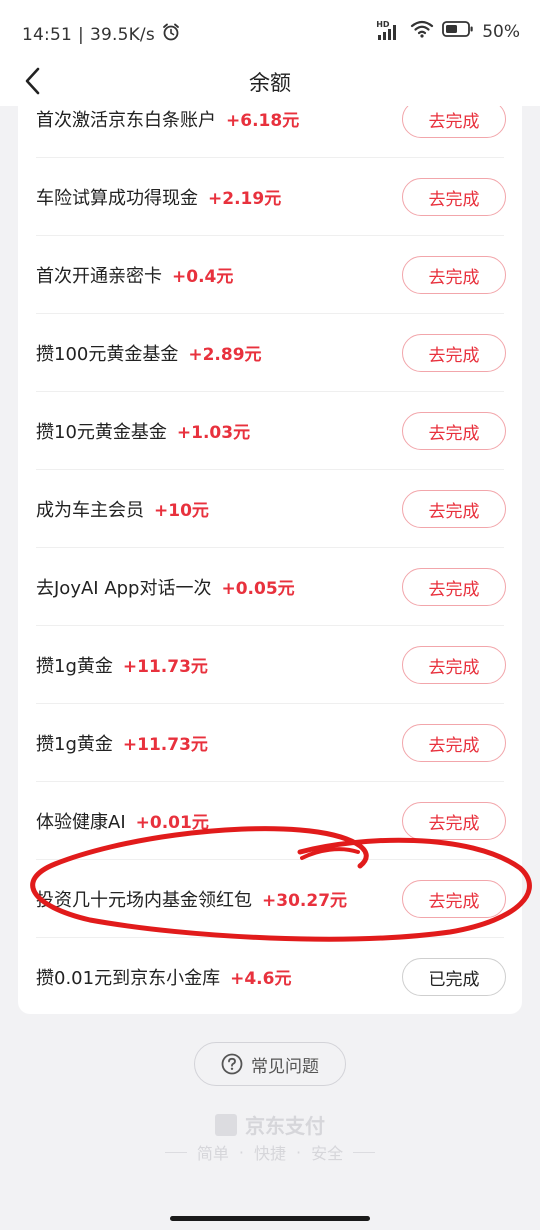 The image size is (540, 1230). I want to click on task-label: 成为车主会员 +10元, so click(122, 509).